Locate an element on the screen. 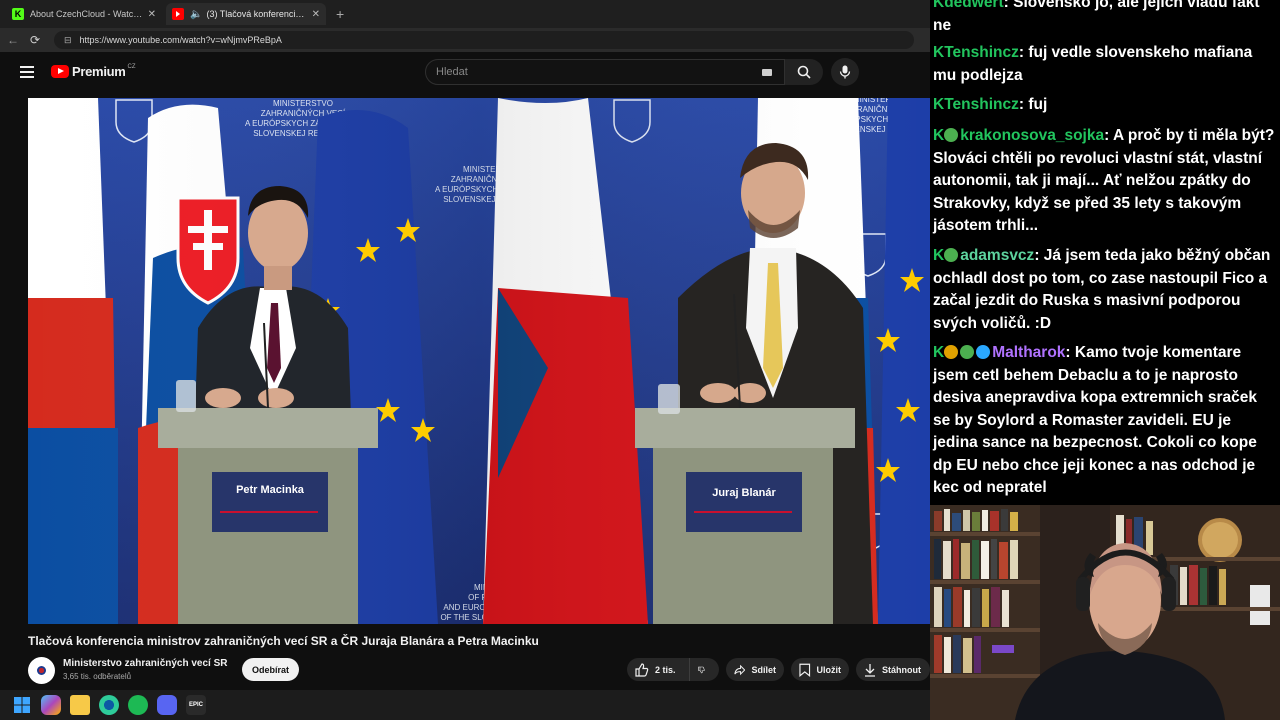  voice-search-button is located at coordinates (845, 72).